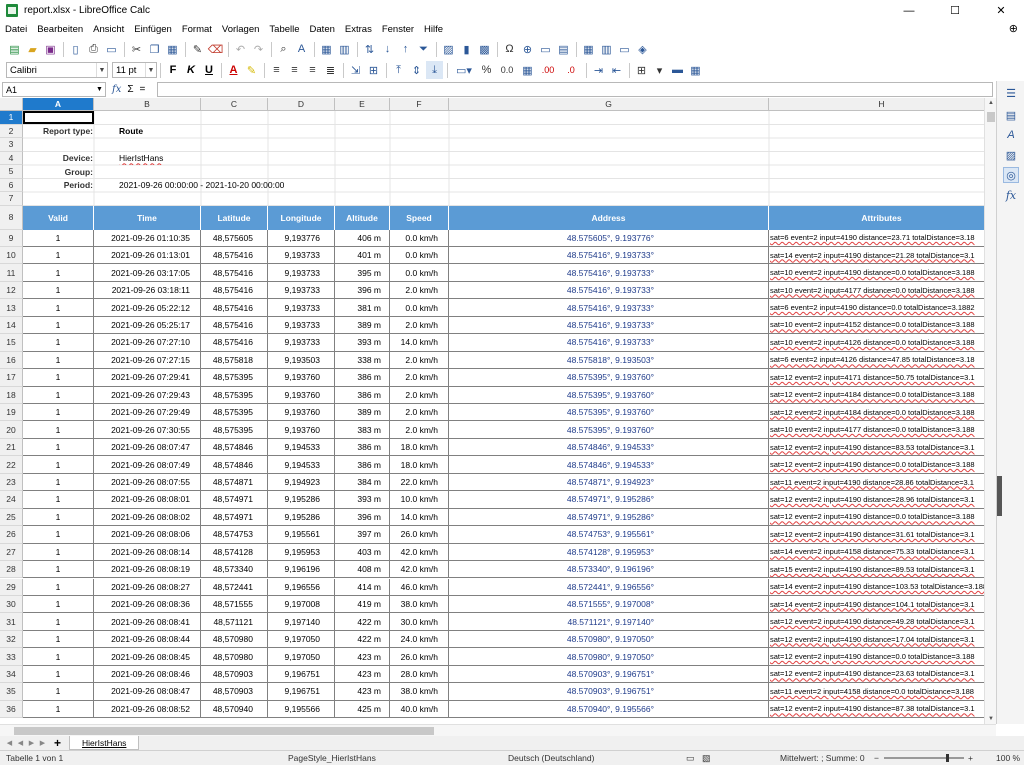 The height and width of the screenshot is (765, 1024). Describe the element at coordinates (251, 70) in the screenshot. I see `highlight-icon: ✎` at that location.